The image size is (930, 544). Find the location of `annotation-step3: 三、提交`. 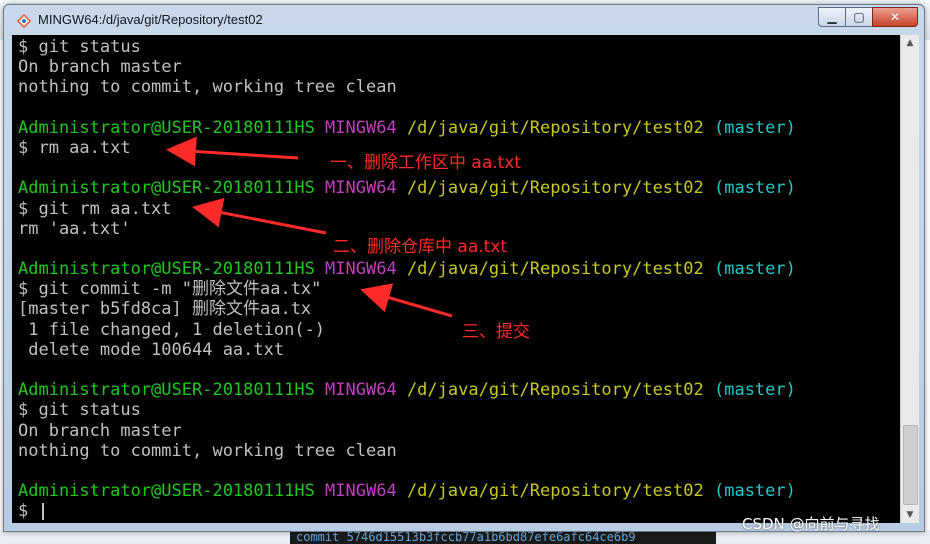

annotation-step3: 三、提交 is located at coordinates (496, 332).